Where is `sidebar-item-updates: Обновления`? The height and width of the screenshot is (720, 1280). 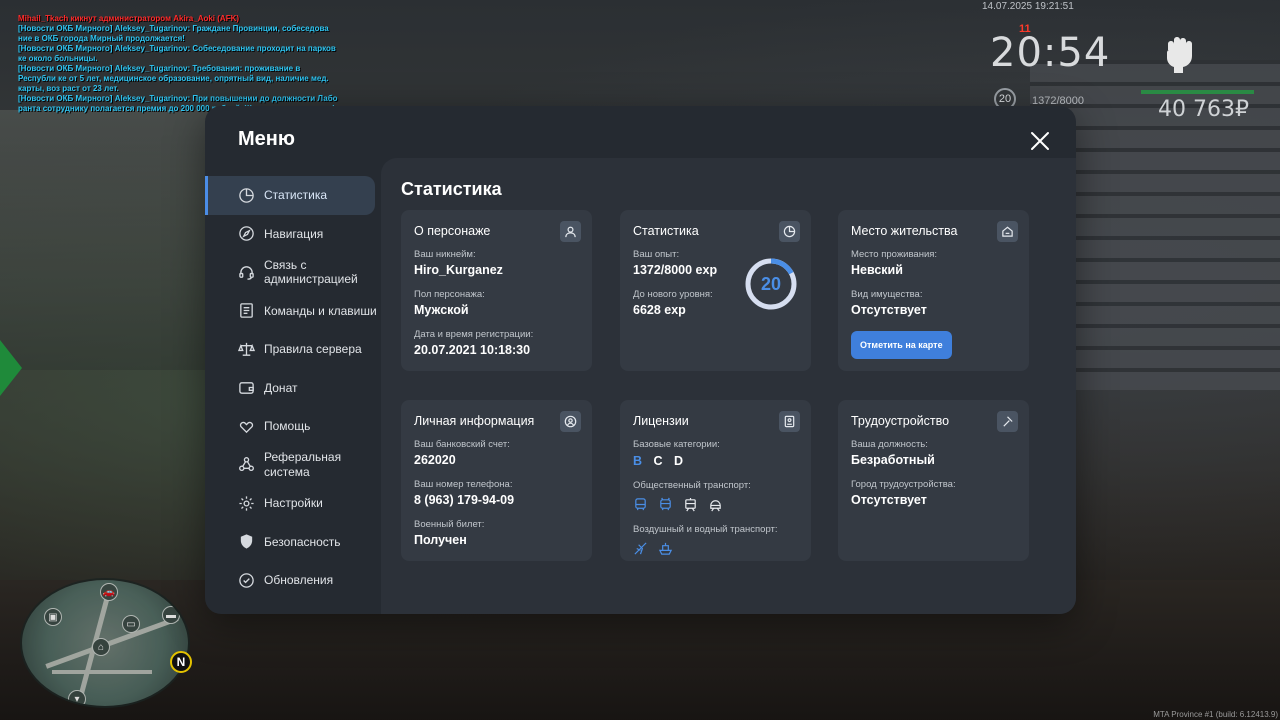 sidebar-item-updates: Обновления is located at coordinates (293, 580).